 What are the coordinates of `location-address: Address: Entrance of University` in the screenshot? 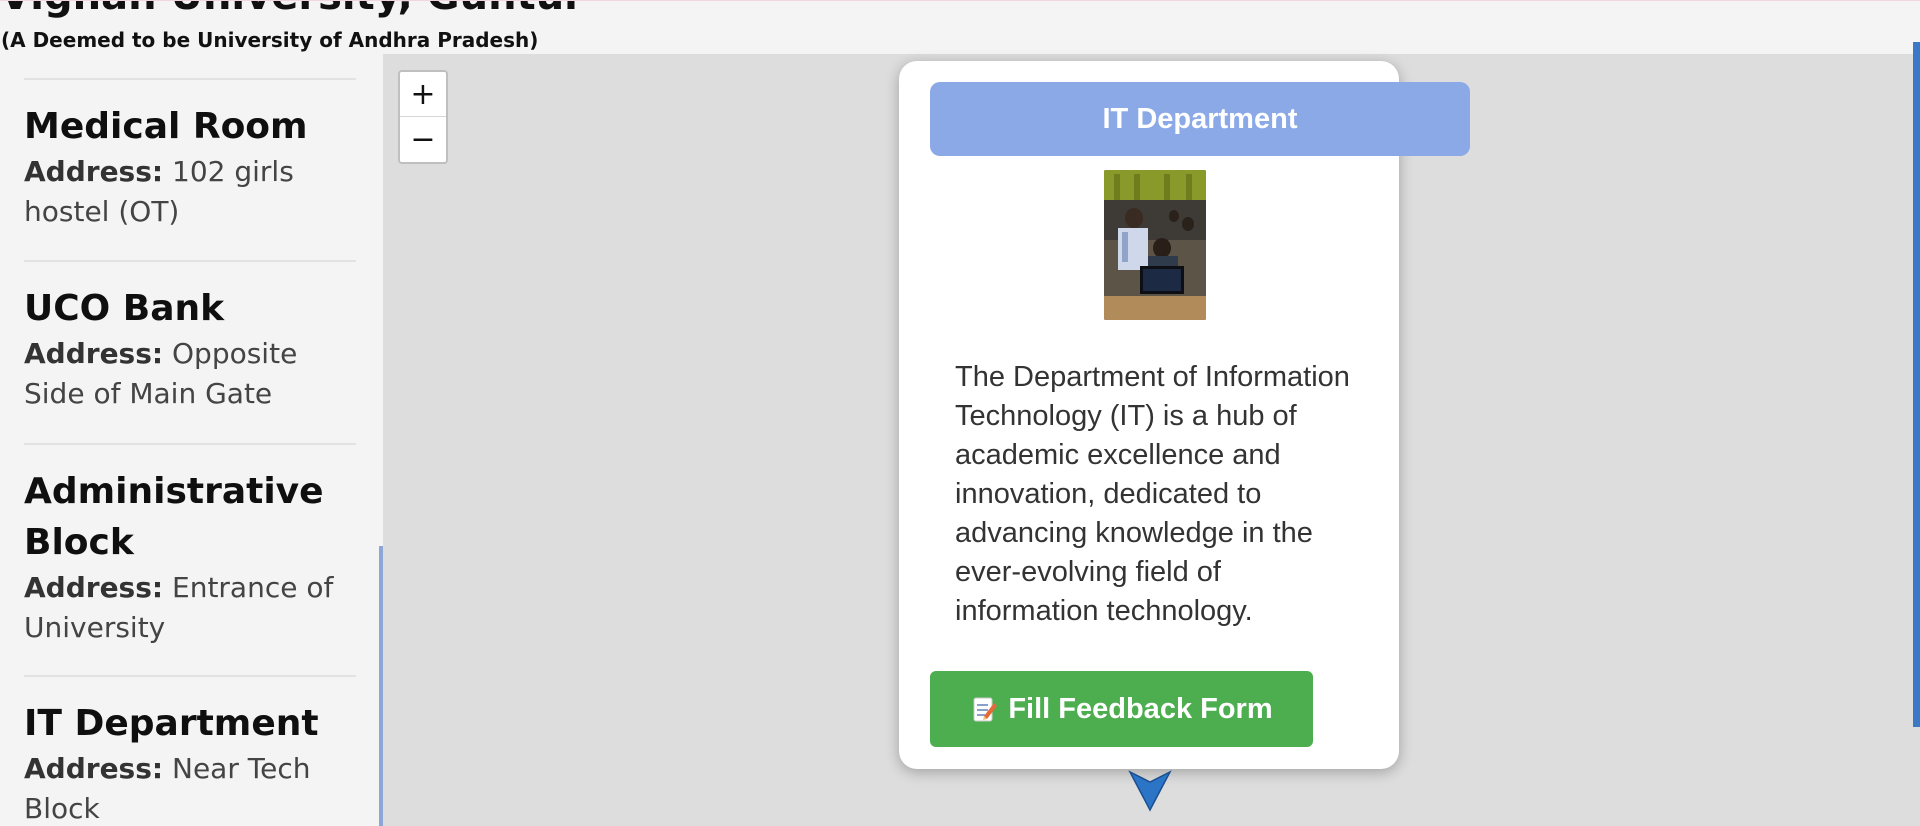 It's located at (190, 608).